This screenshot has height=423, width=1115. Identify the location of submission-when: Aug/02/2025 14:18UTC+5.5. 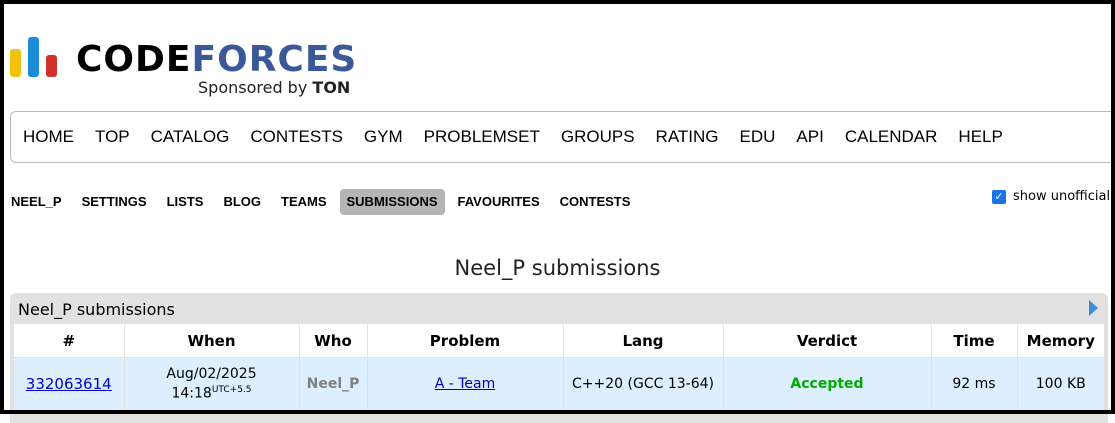
(212, 383).